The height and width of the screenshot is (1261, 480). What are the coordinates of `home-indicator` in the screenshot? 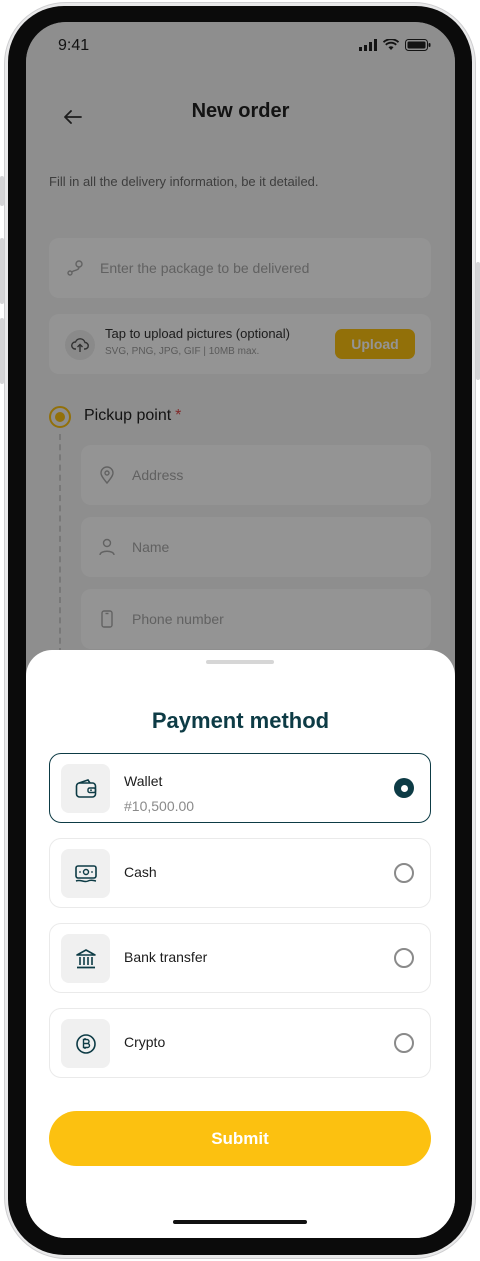 It's located at (240, 1222).